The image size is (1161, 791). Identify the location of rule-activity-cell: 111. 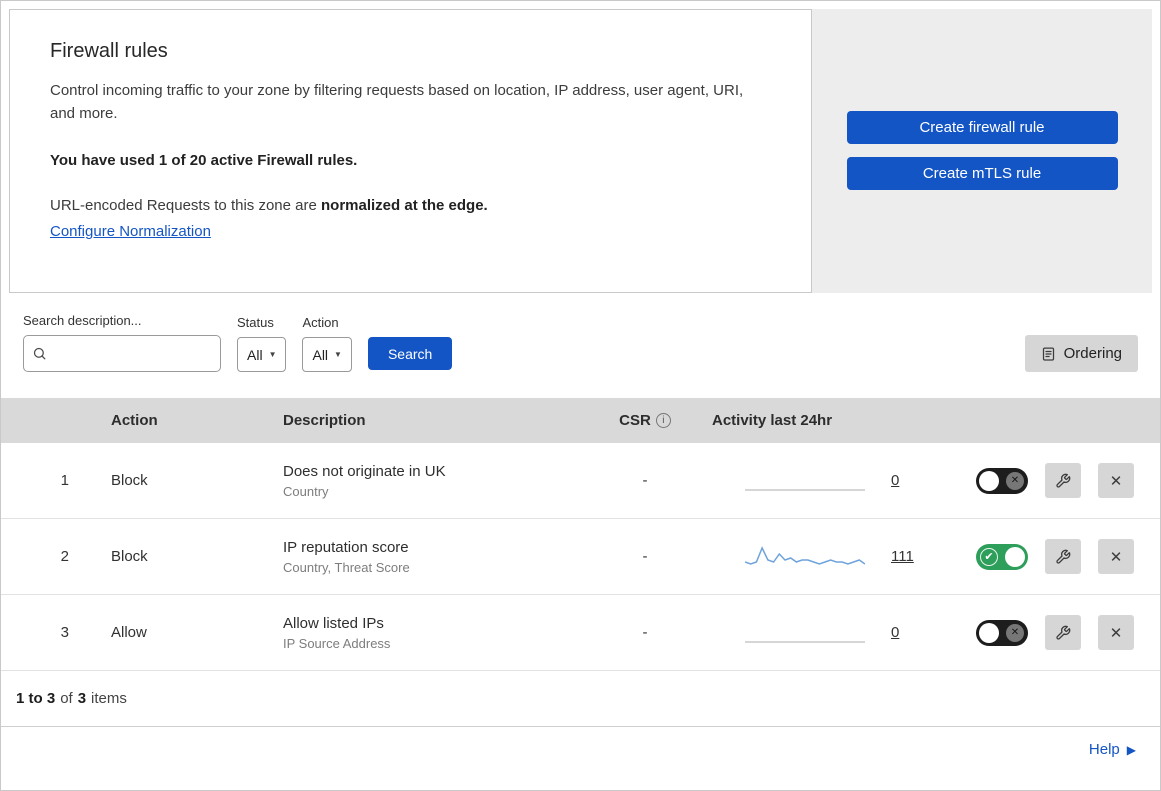
(835, 557).